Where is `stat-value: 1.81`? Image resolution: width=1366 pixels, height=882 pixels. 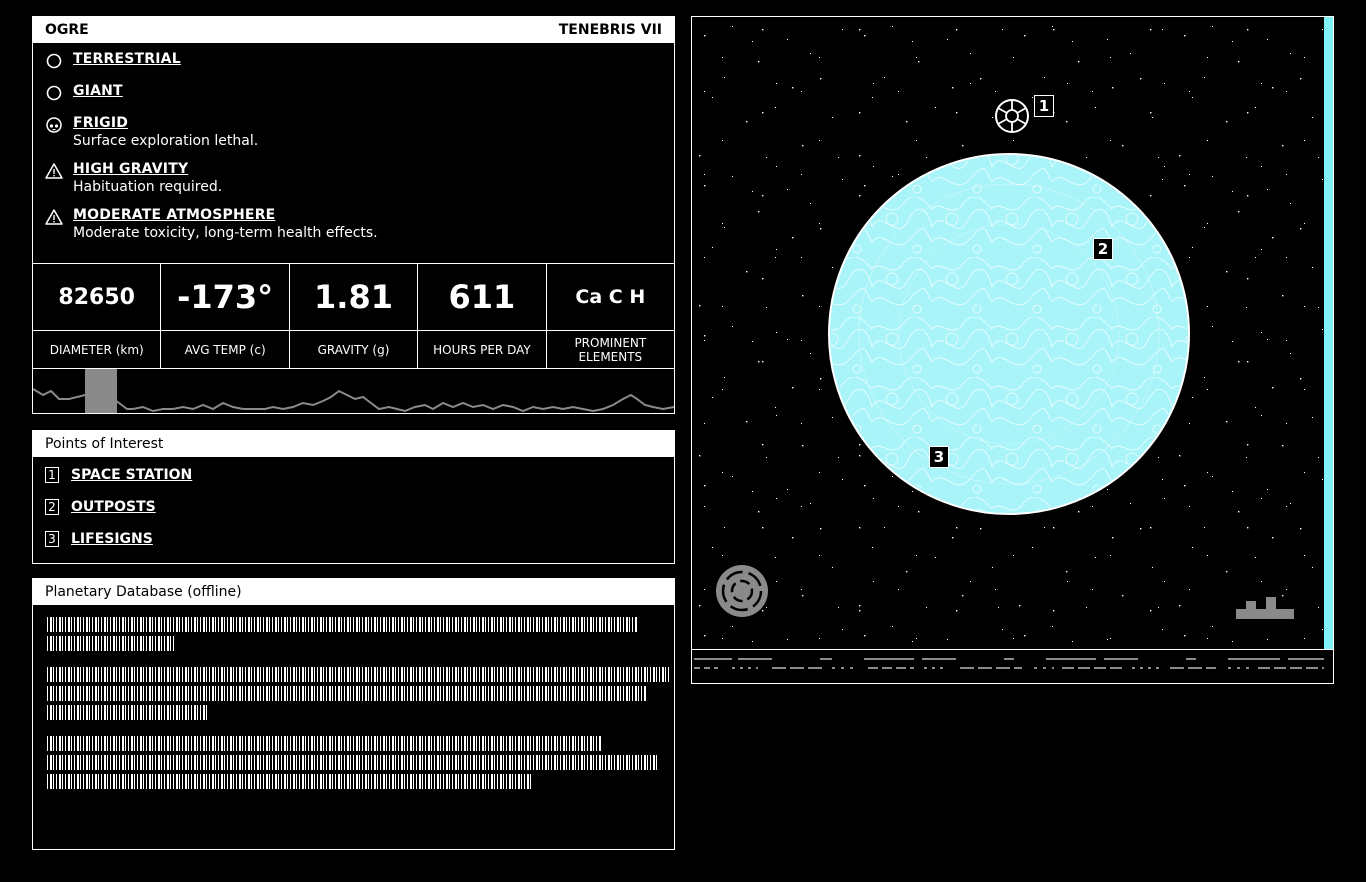 stat-value: 1.81 is located at coordinates (353, 297).